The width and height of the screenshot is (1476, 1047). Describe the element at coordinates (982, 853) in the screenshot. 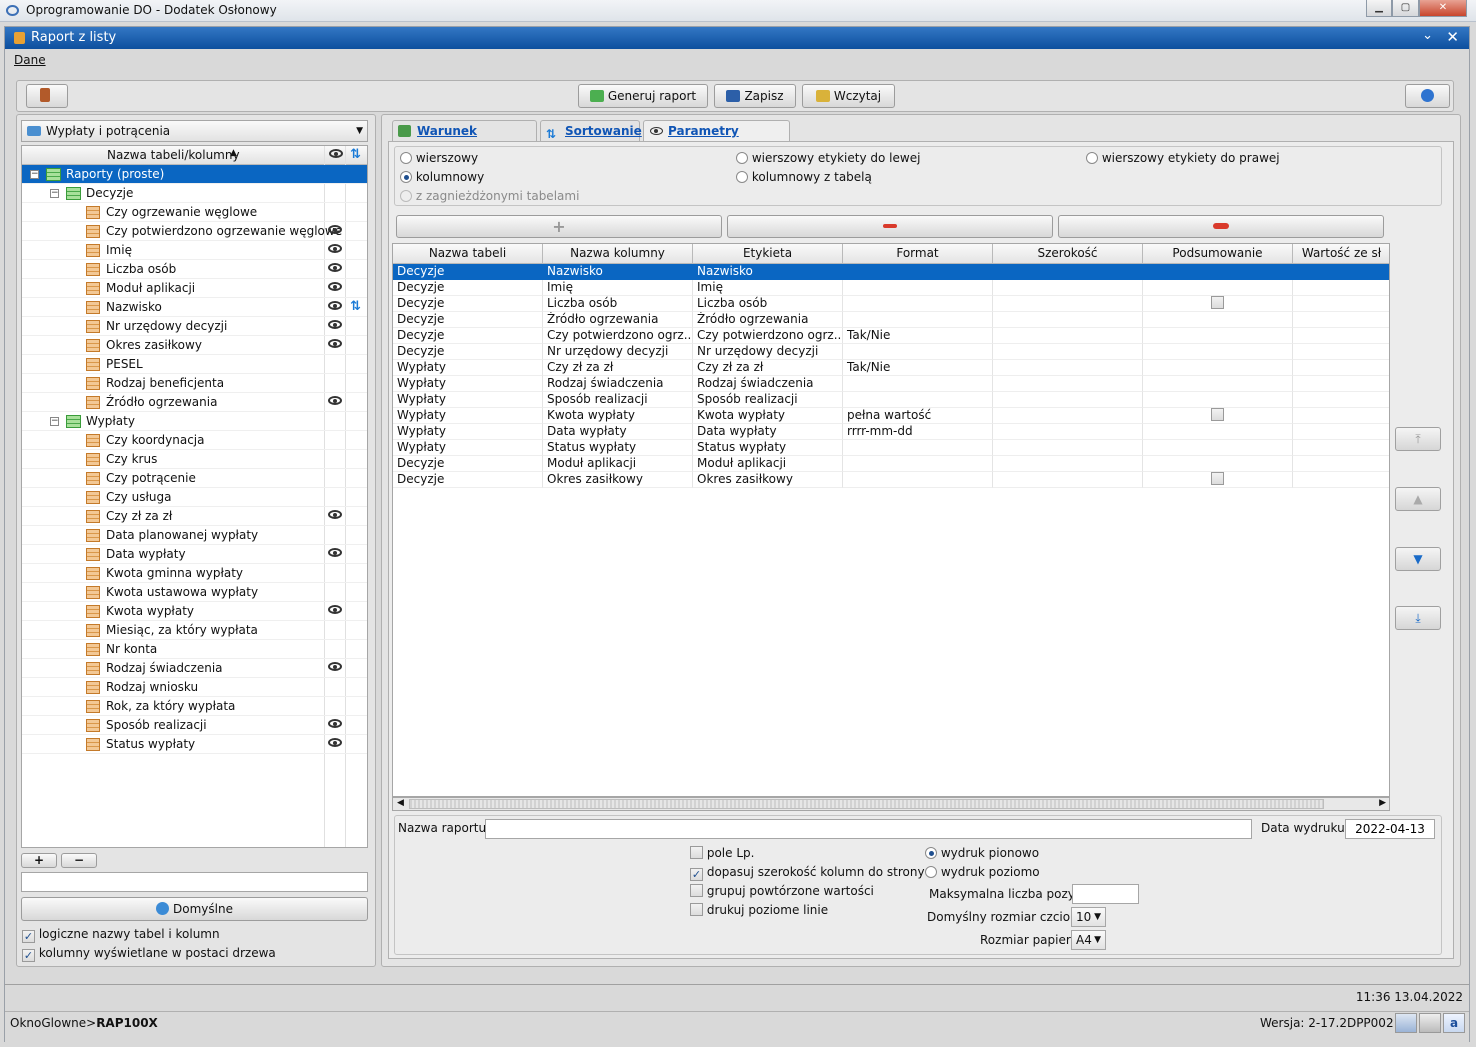

I see `portrait-option: wydruk pionowo` at that location.